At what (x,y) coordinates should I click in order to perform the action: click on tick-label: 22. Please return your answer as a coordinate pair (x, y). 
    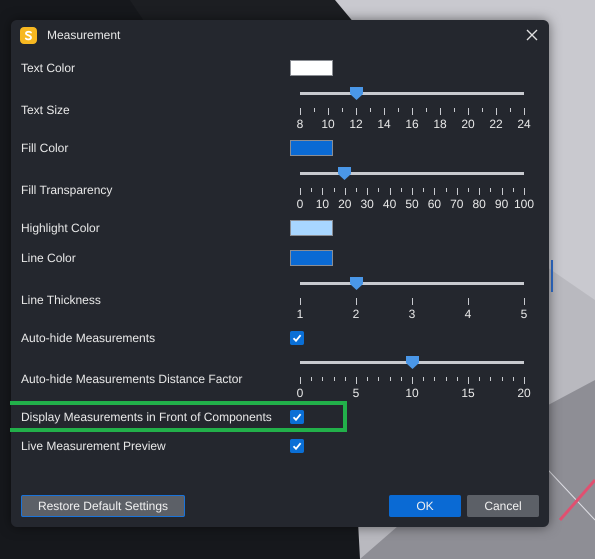
    Looking at the image, I should click on (496, 124).